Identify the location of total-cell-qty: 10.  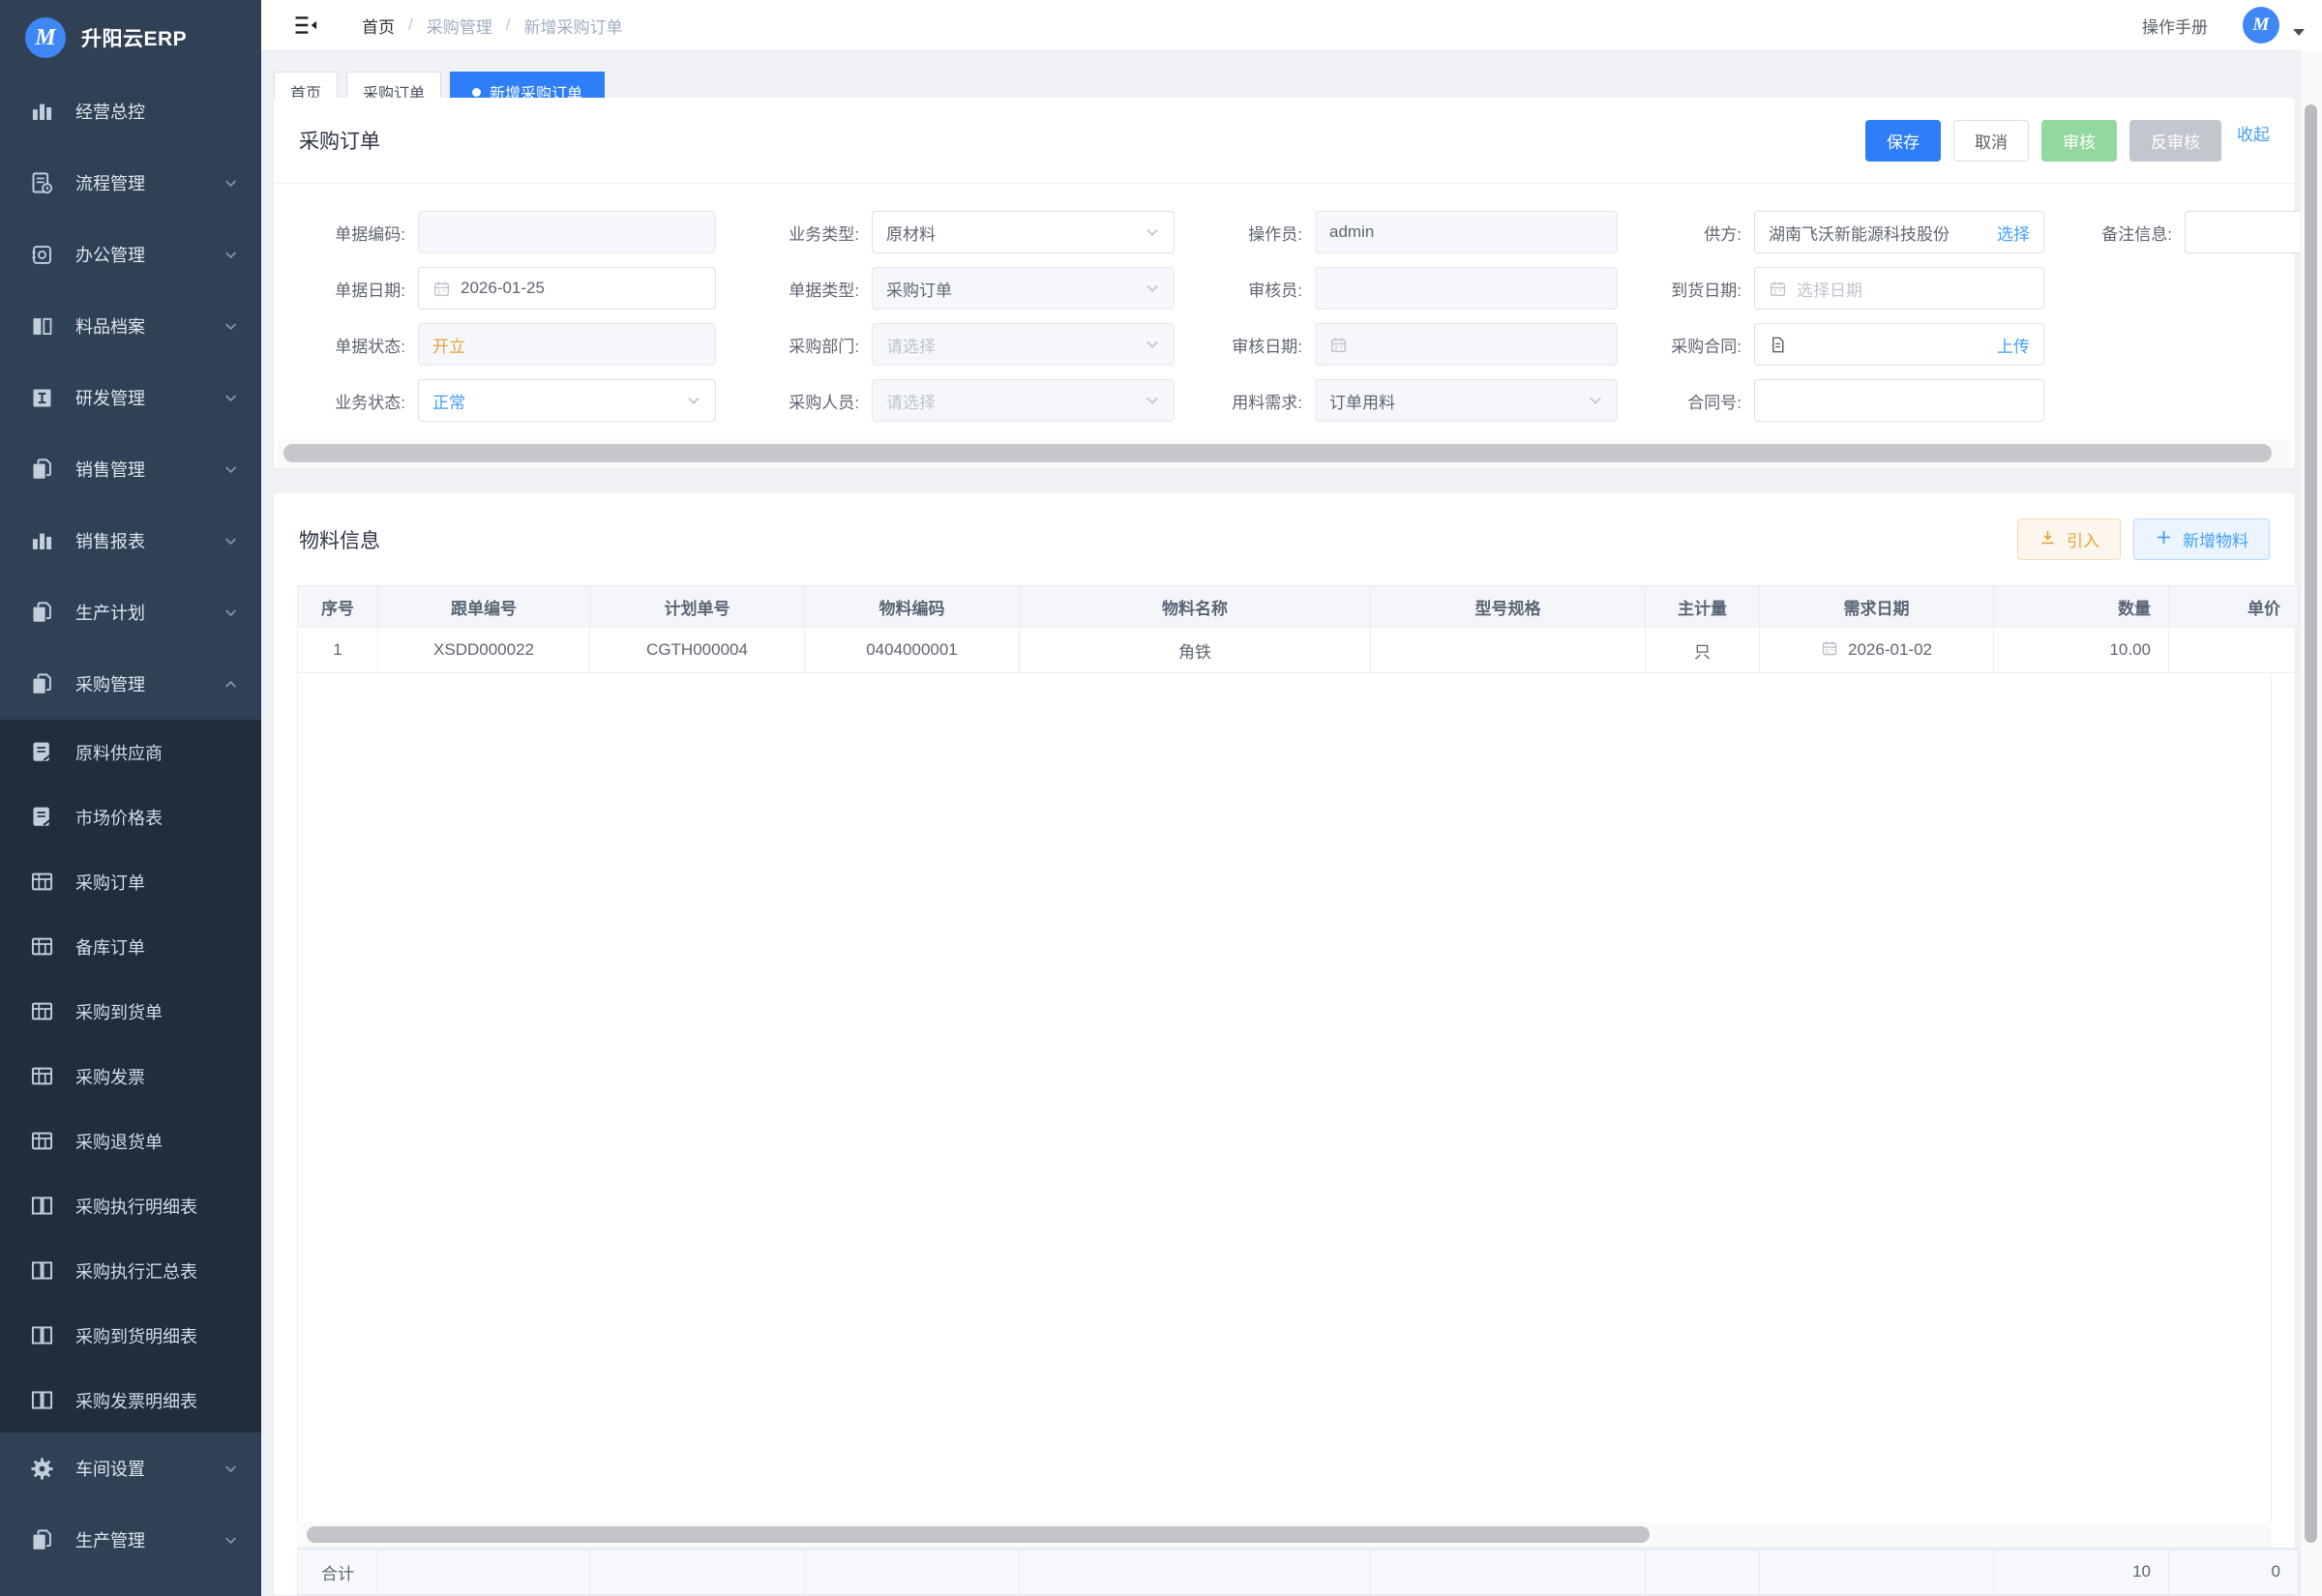
(2081, 1571).